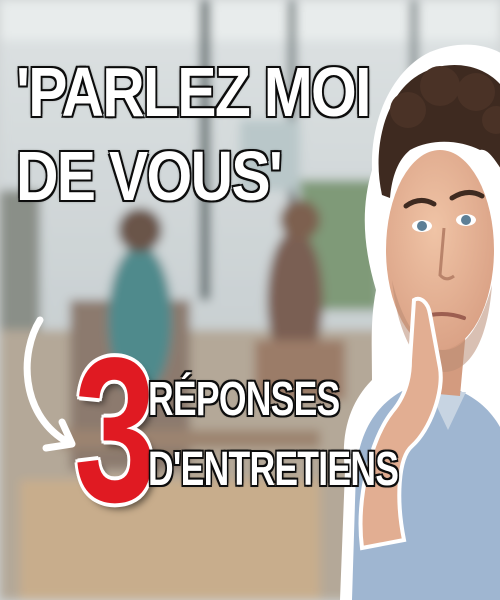 The height and width of the screenshot is (600, 500). What do you see at coordinates (115, 430) in the screenshot?
I see `big-number-three: 3` at bounding box center [115, 430].